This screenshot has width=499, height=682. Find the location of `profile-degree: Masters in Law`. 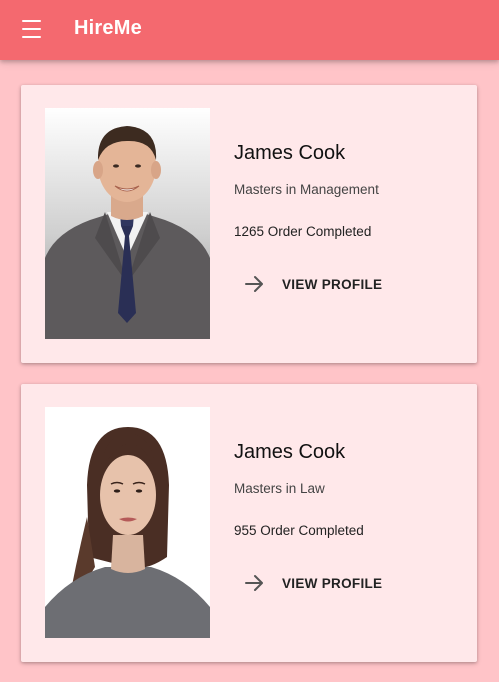

profile-degree: Masters in Law is located at coordinates (279, 488).